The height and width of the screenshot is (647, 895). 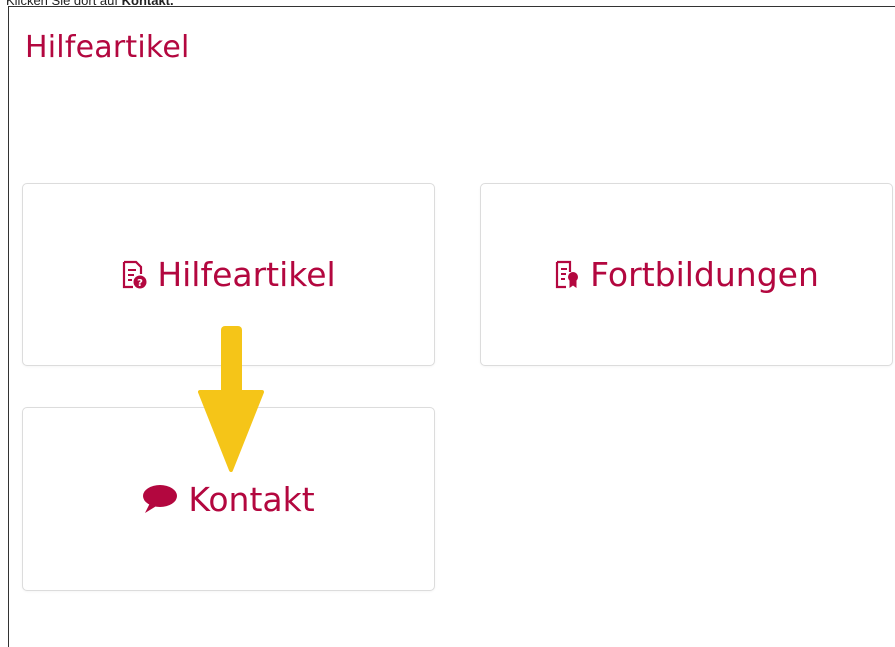 What do you see at coordinates (567, 275) in the screenshot?
I see `document-certificate-icon` at bounding box center [567, 275].